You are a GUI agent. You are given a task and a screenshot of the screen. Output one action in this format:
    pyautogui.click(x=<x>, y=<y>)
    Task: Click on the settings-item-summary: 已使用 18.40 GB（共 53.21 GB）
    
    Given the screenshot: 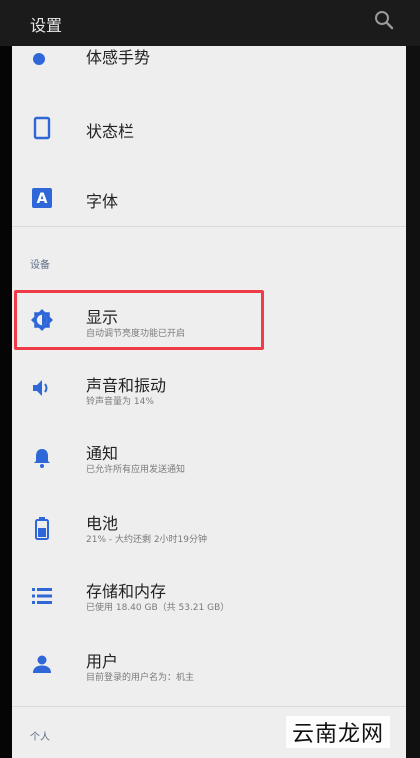 What is the action you would take?
    pyautogui.click(x=158, y=608)
    